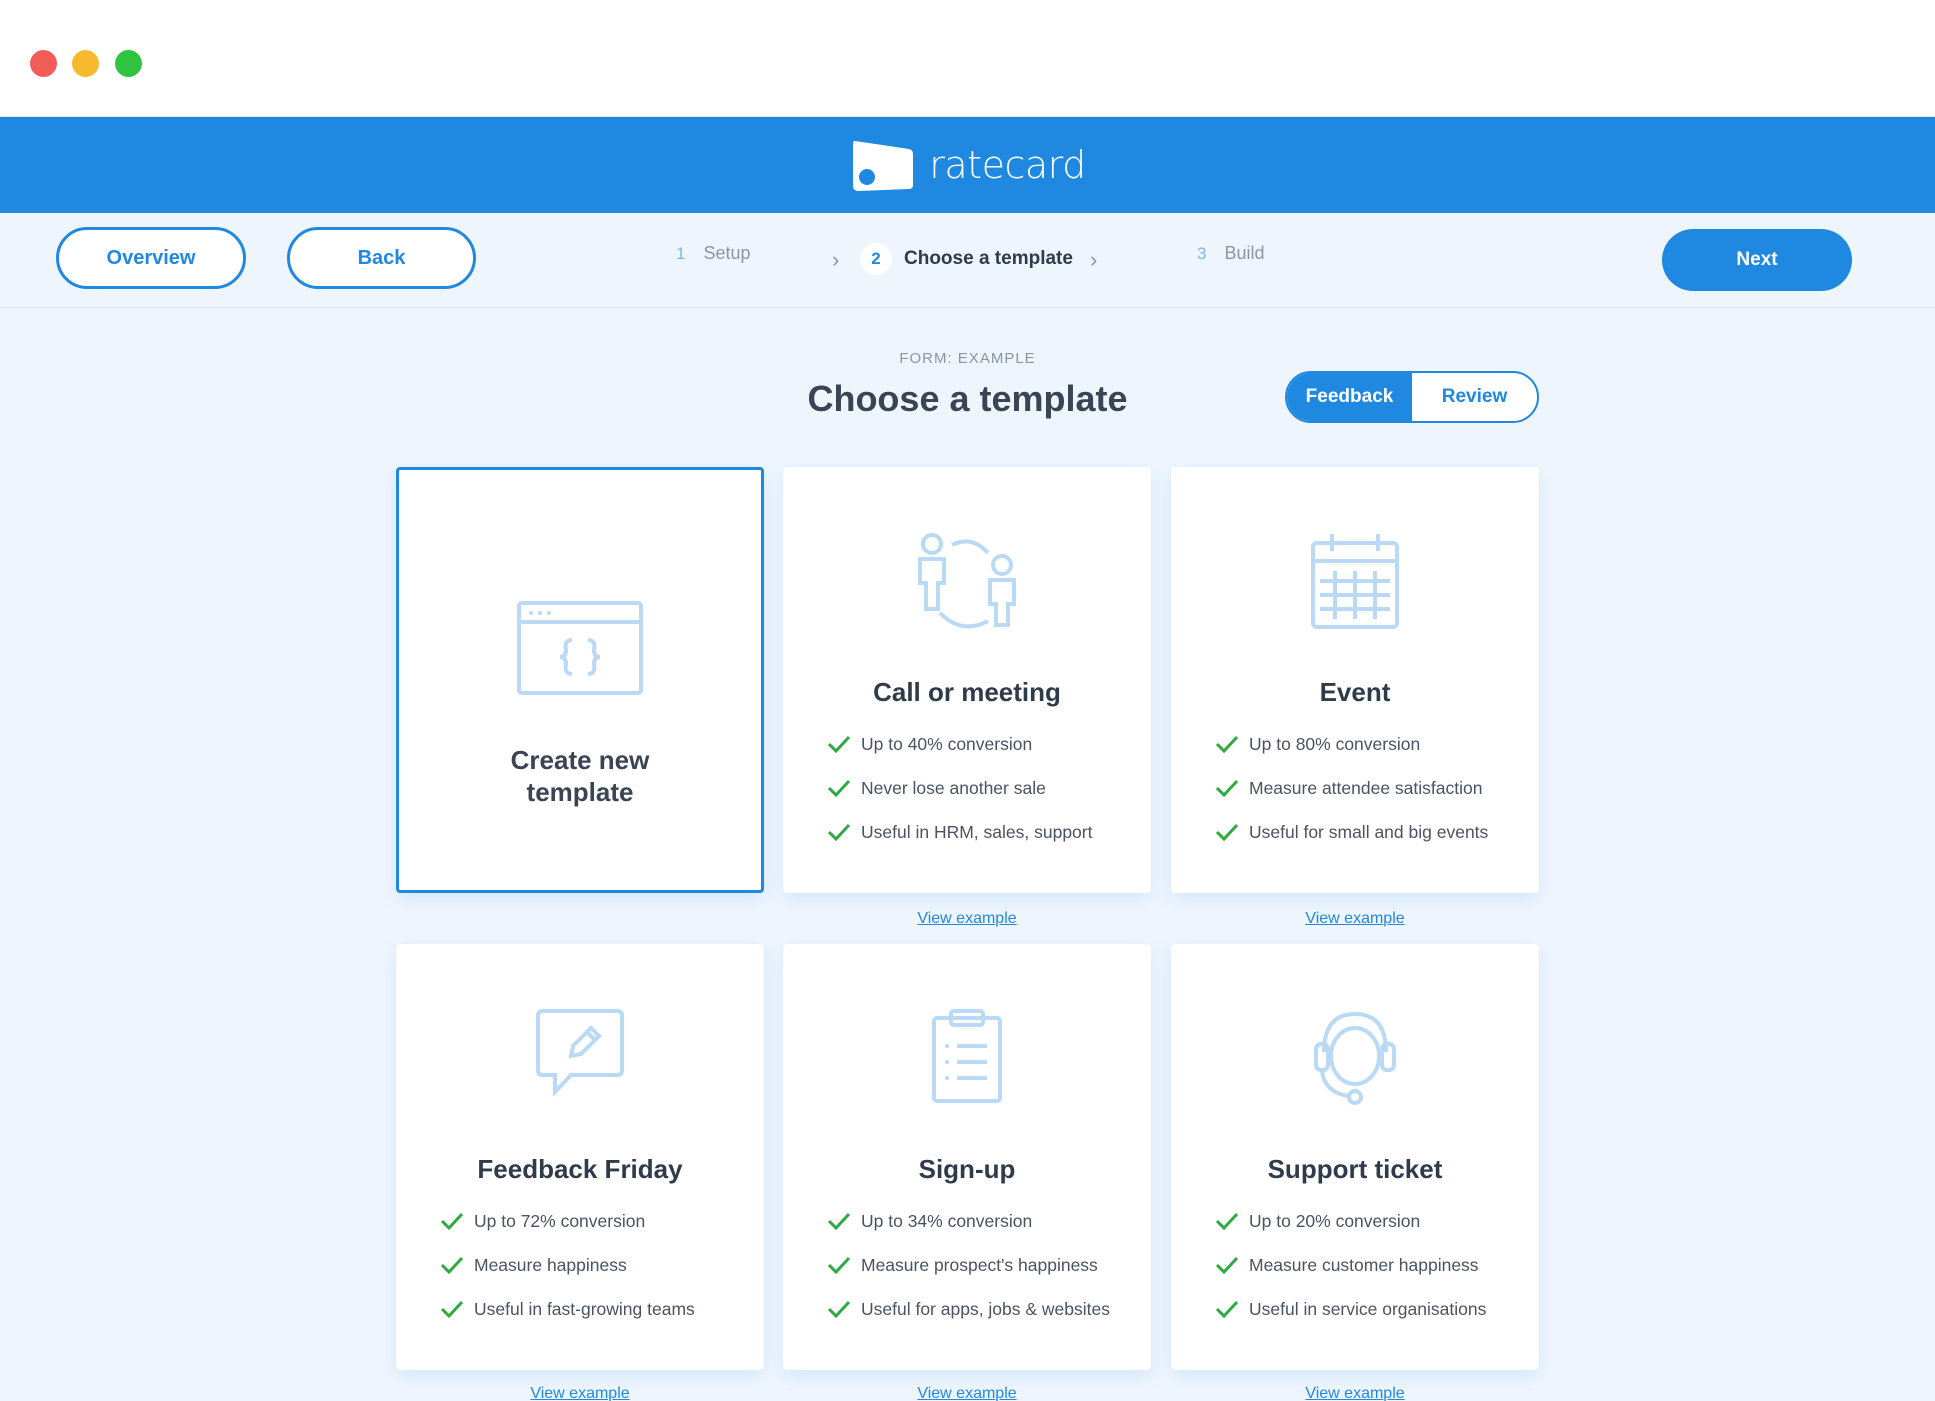 The width and height of the screenshot is (1935, 1401). What do you see at coordinates (1355, 692) in the screenshot?
I see `template-title: Event` at bounding box center [1355, 692].